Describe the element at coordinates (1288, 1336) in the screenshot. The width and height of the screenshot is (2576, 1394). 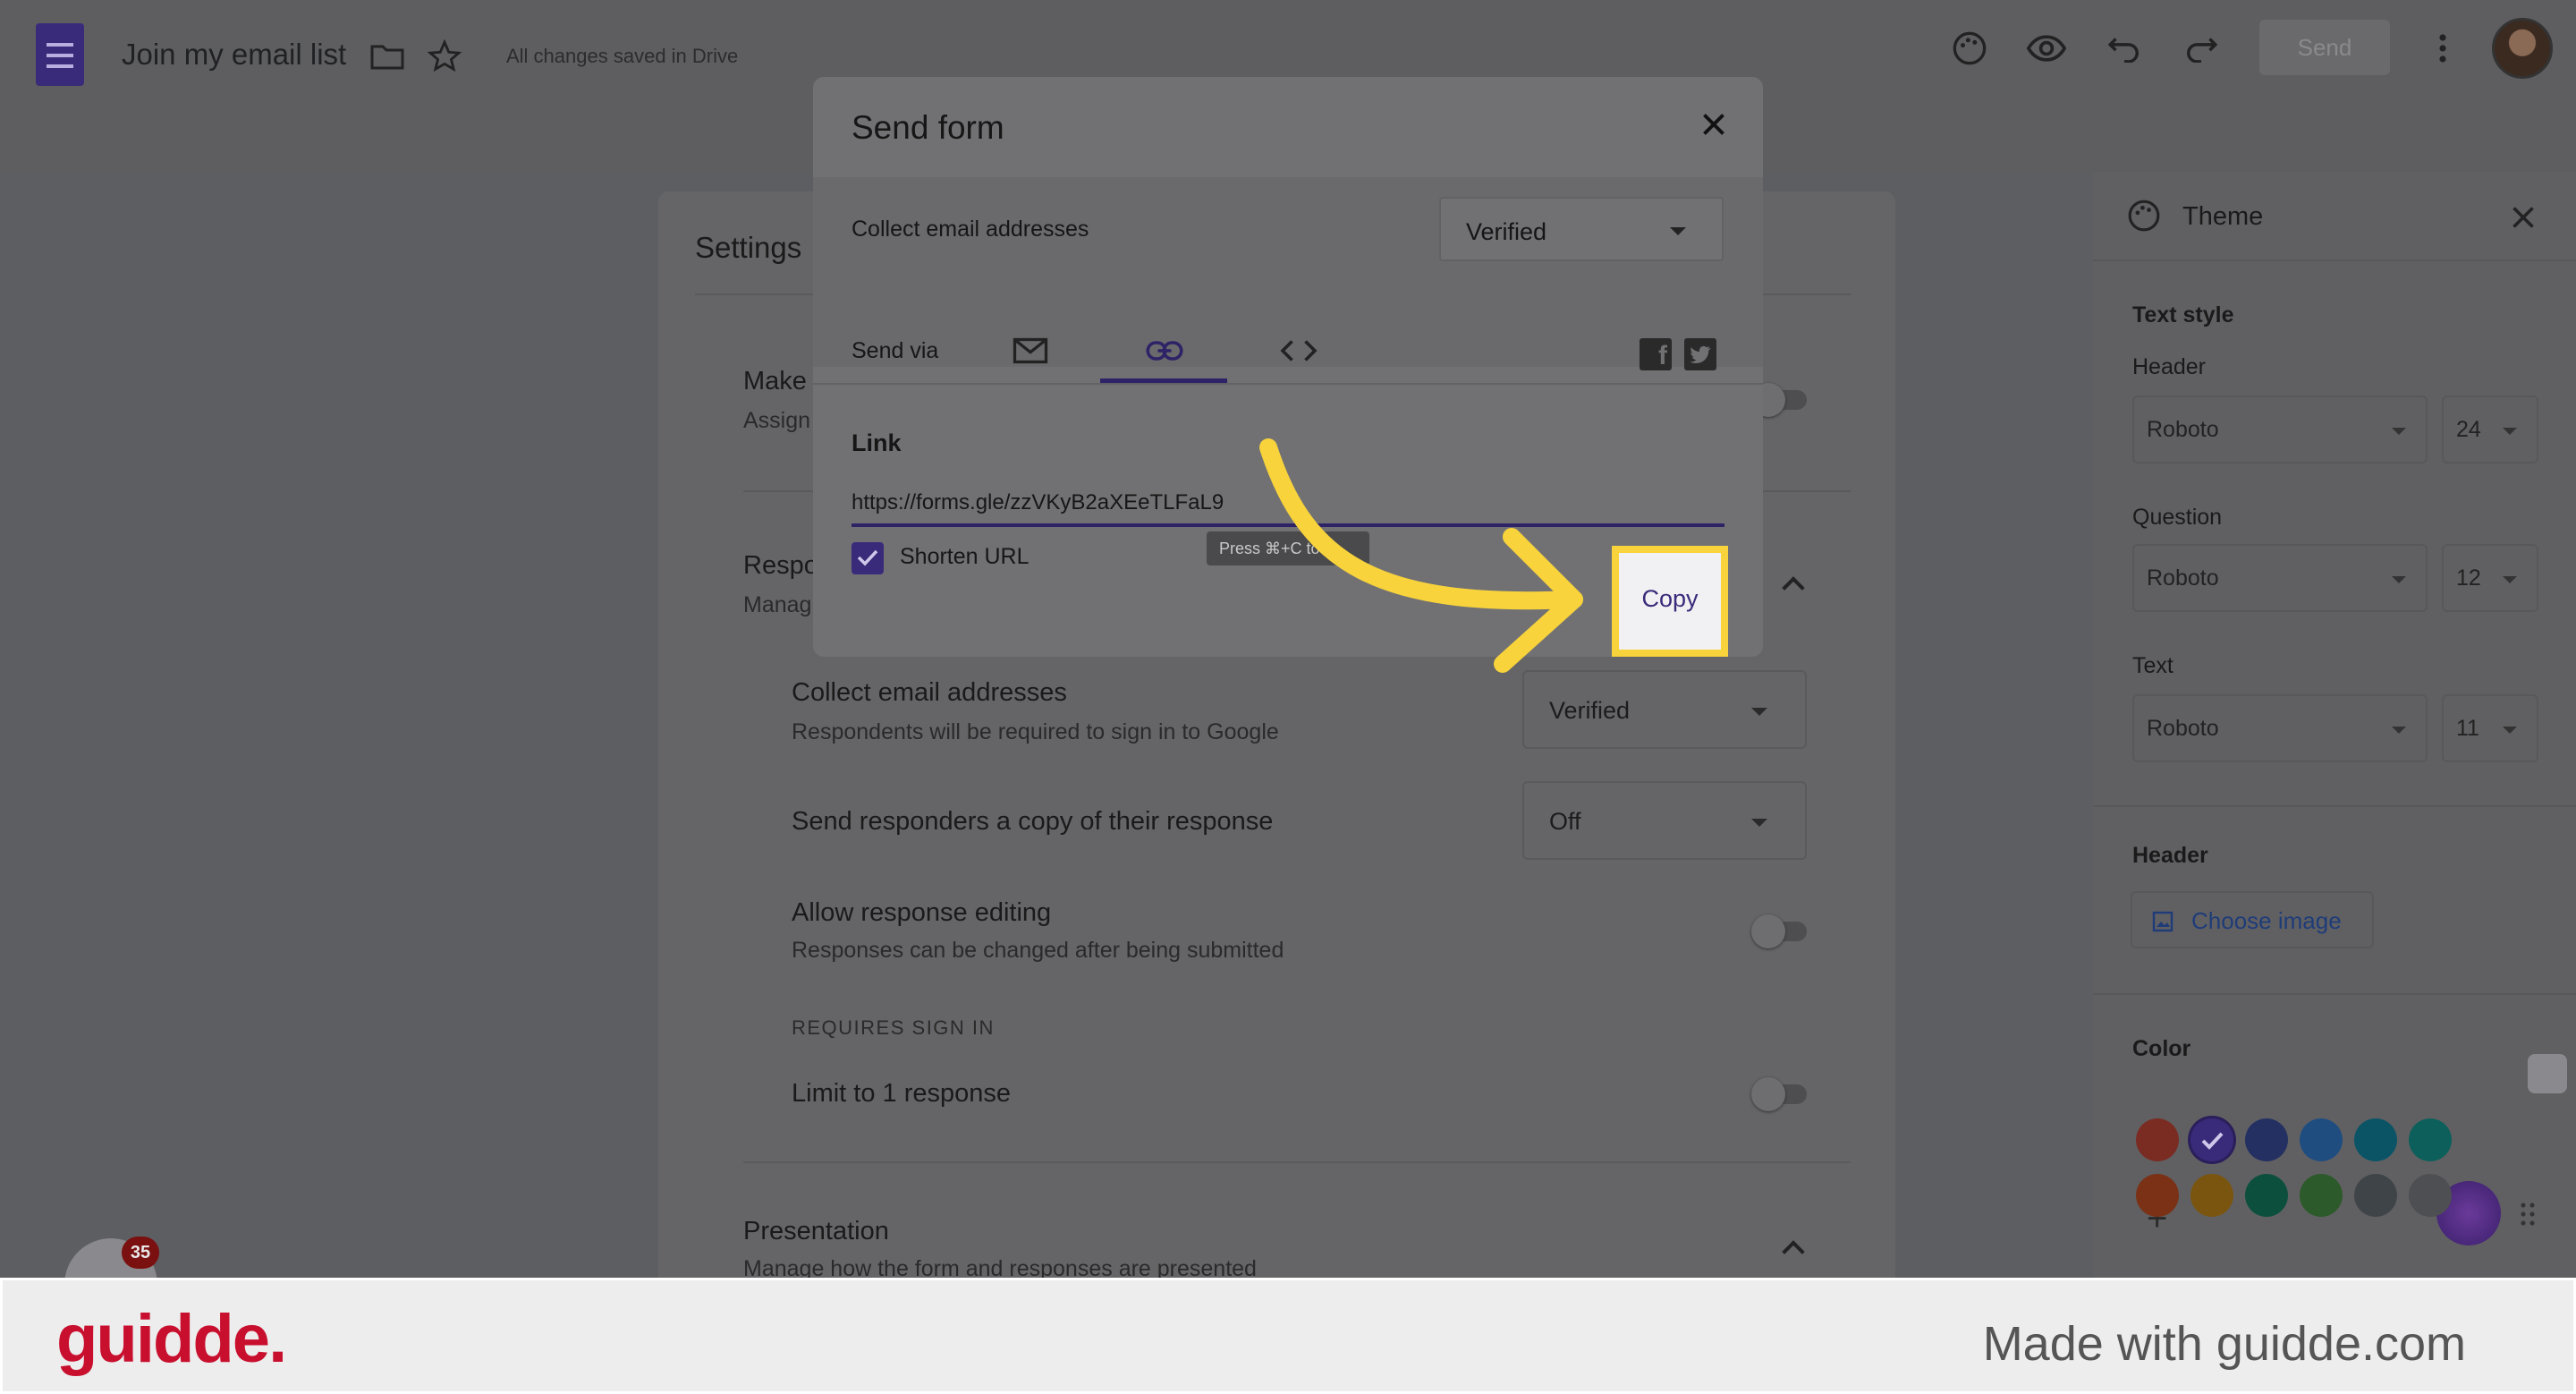
I see `footer-banner: guidde. Made with guidde.com` at that location.